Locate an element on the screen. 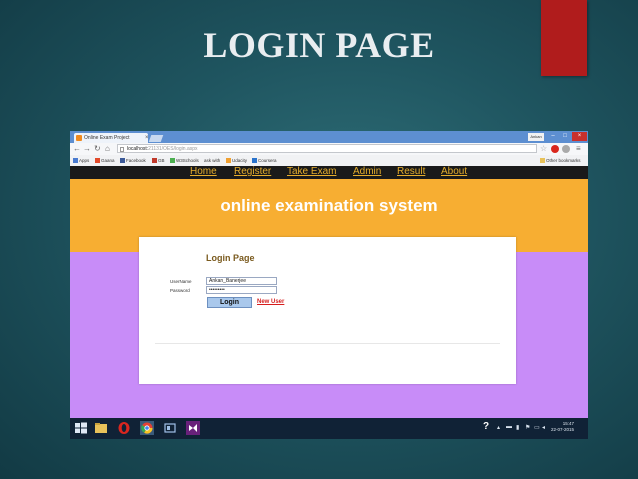  url-host: localhost: is located at coordinates (138, 149).